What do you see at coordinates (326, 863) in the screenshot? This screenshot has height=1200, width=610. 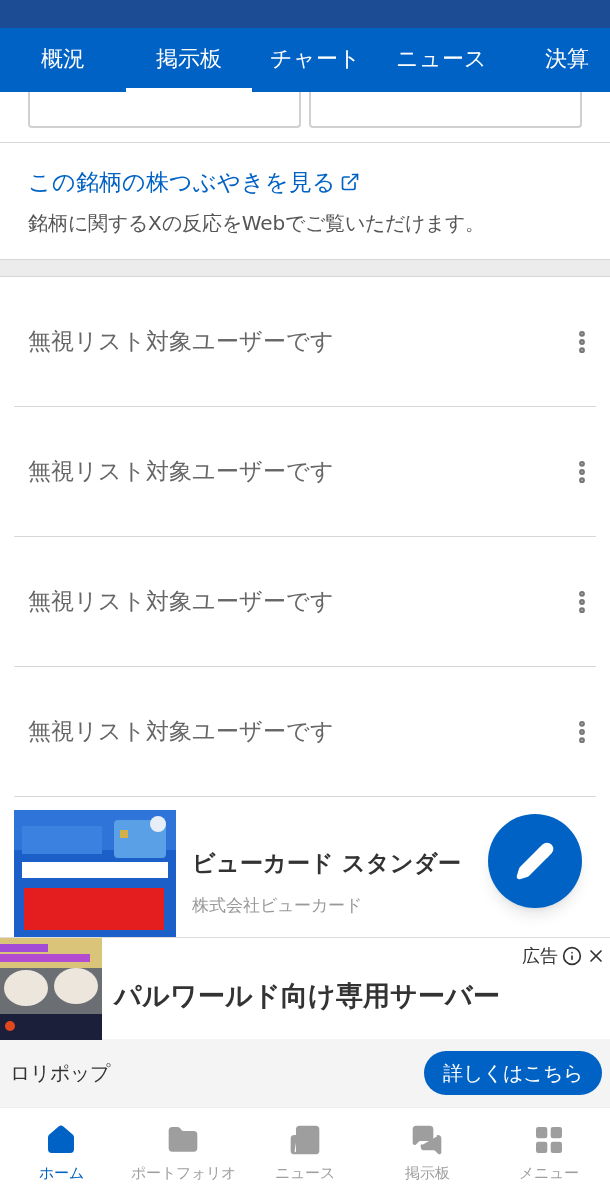 I see `sponsored-title: ビューカード スタンダー` at bounding box center [326, 863].